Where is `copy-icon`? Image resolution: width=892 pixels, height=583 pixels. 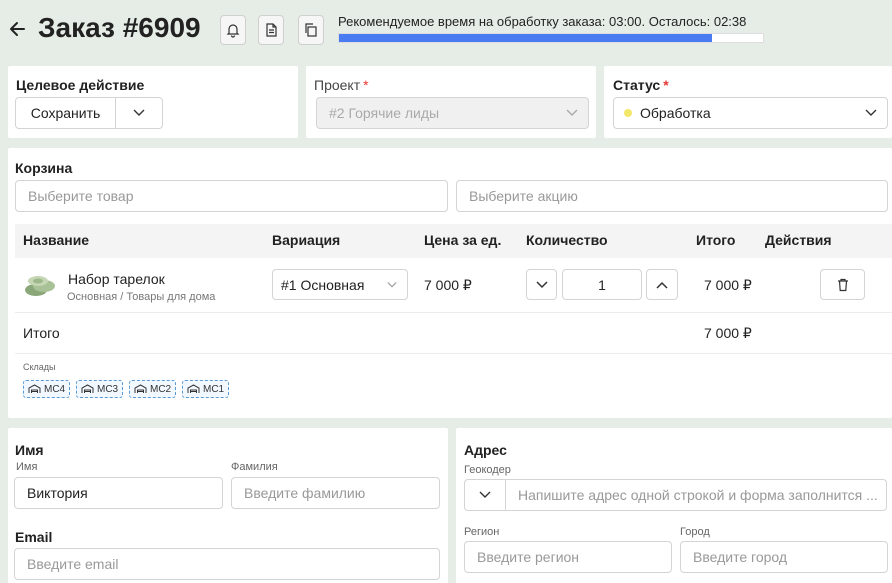
copy-icon is located at coordinates (311, 30).